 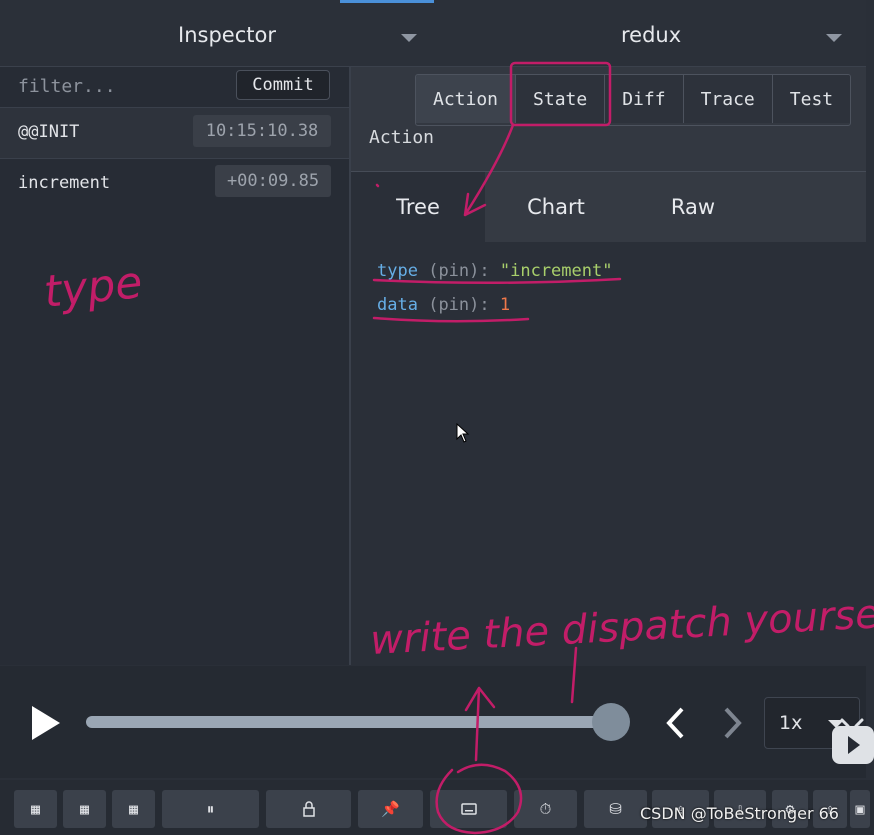 I want to click on arrow-to-tree, so click(x=489, y=170).